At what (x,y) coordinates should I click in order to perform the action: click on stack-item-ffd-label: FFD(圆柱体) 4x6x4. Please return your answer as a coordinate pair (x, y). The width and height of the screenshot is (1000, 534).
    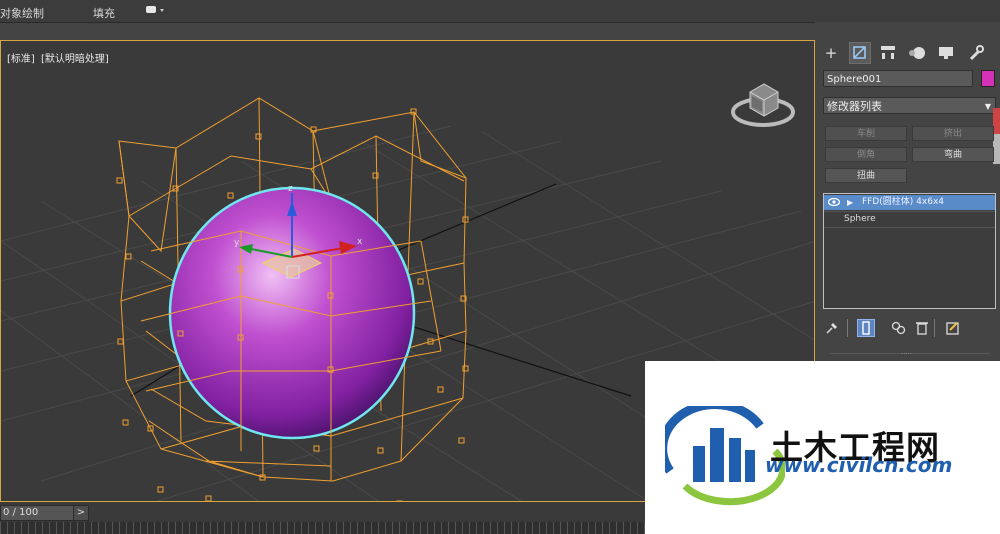
    Looking at the image, I should click on (903, 202).